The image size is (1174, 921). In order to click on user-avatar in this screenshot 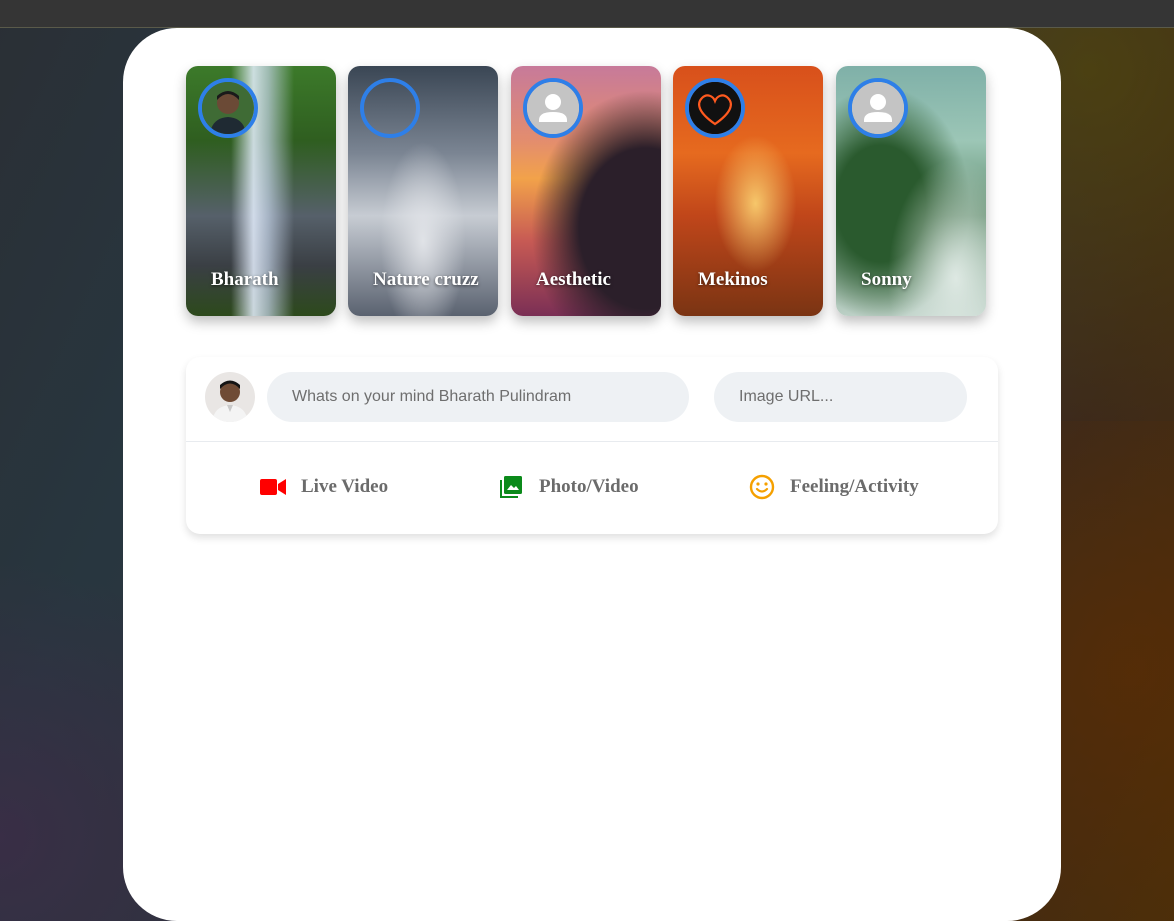, I will do `click(230, 397)`.